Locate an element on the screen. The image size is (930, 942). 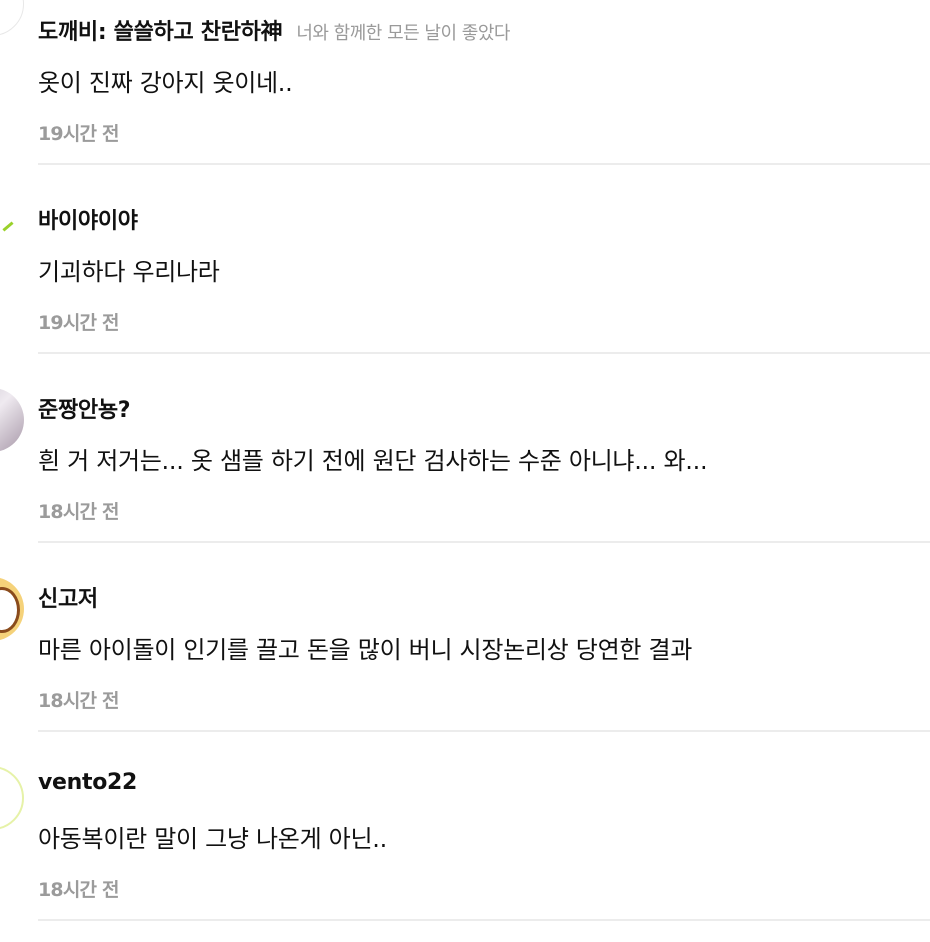
author-name: 도깨비: 쓸쓸하고 찬란하神 is located at coordinates (160, 32).